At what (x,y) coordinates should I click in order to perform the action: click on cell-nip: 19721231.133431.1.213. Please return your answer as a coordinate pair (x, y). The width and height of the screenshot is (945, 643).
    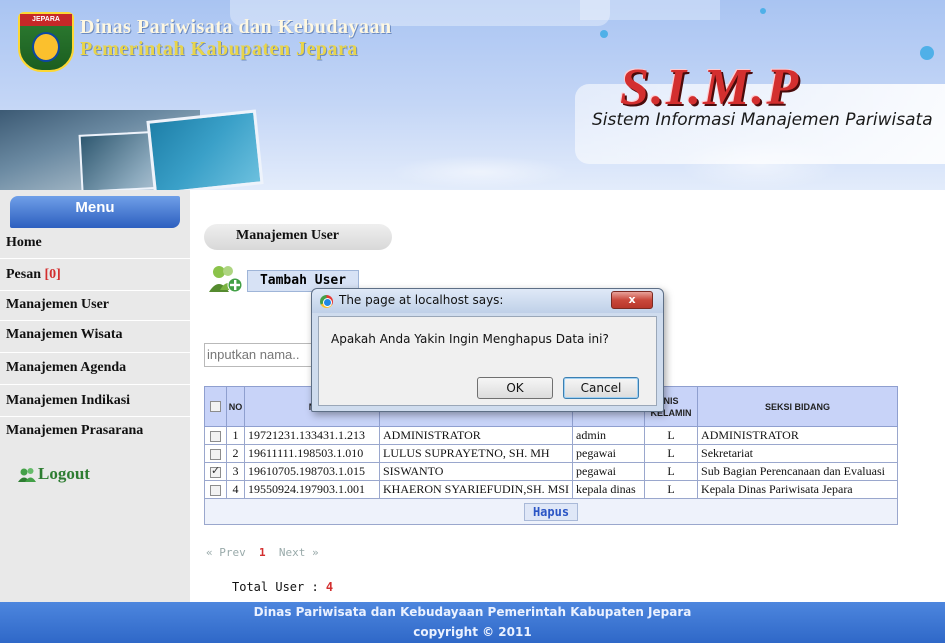
    Looking at the image, I should click on (312, 435).